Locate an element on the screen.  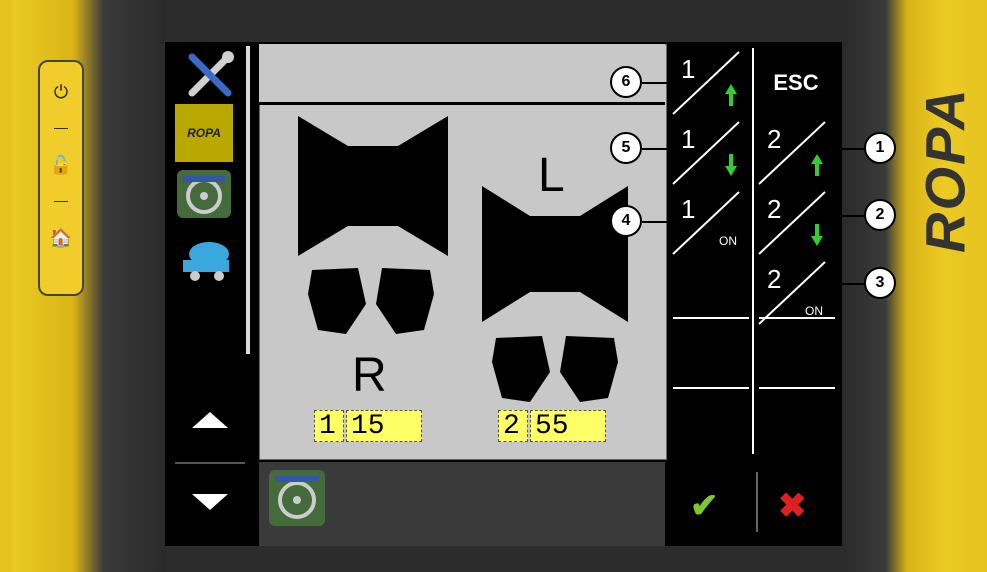
scroll-down-icon is located at coordinates (210, 502).